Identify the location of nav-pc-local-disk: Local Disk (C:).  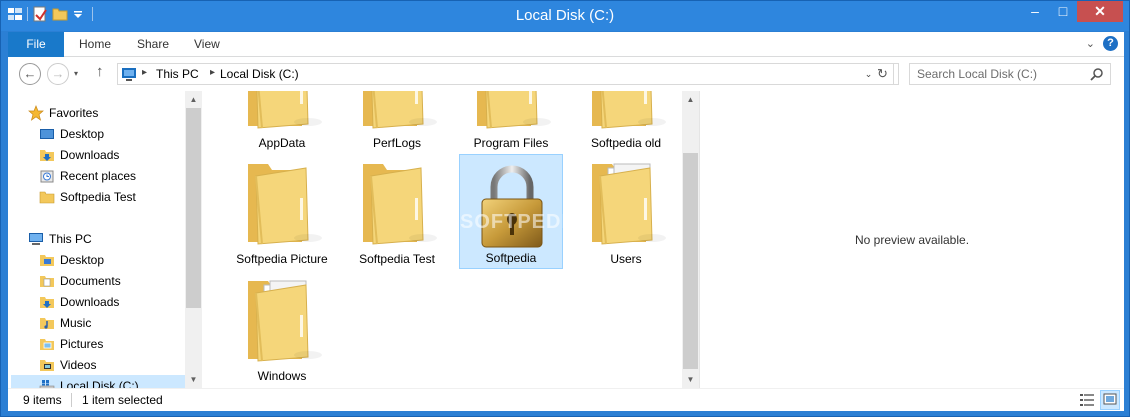
(98, 381).